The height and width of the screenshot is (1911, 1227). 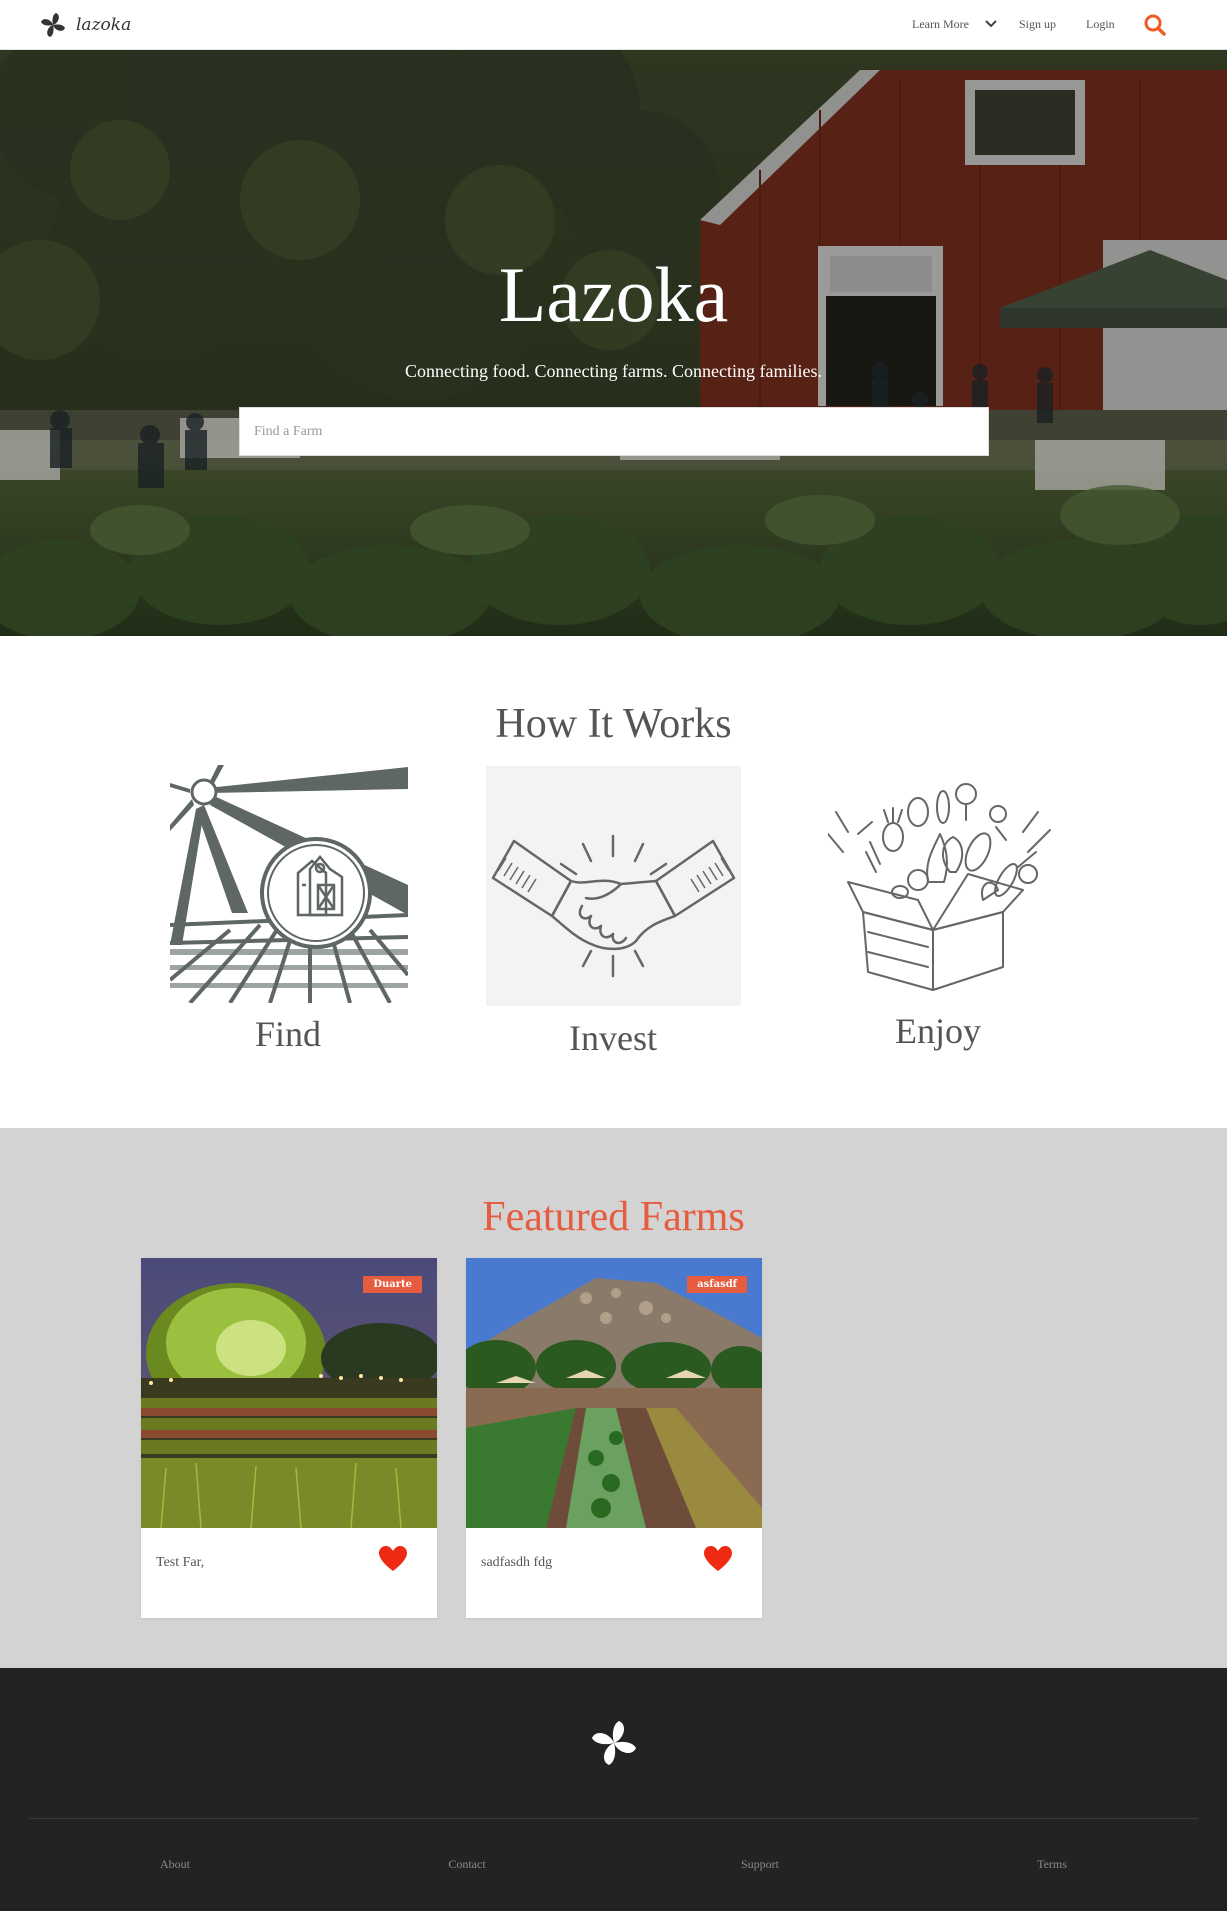 What do you see at coordinates (288, 1034) in the screenshot?
I see `step-find-label: Find` at bounding box center [288, 1034].